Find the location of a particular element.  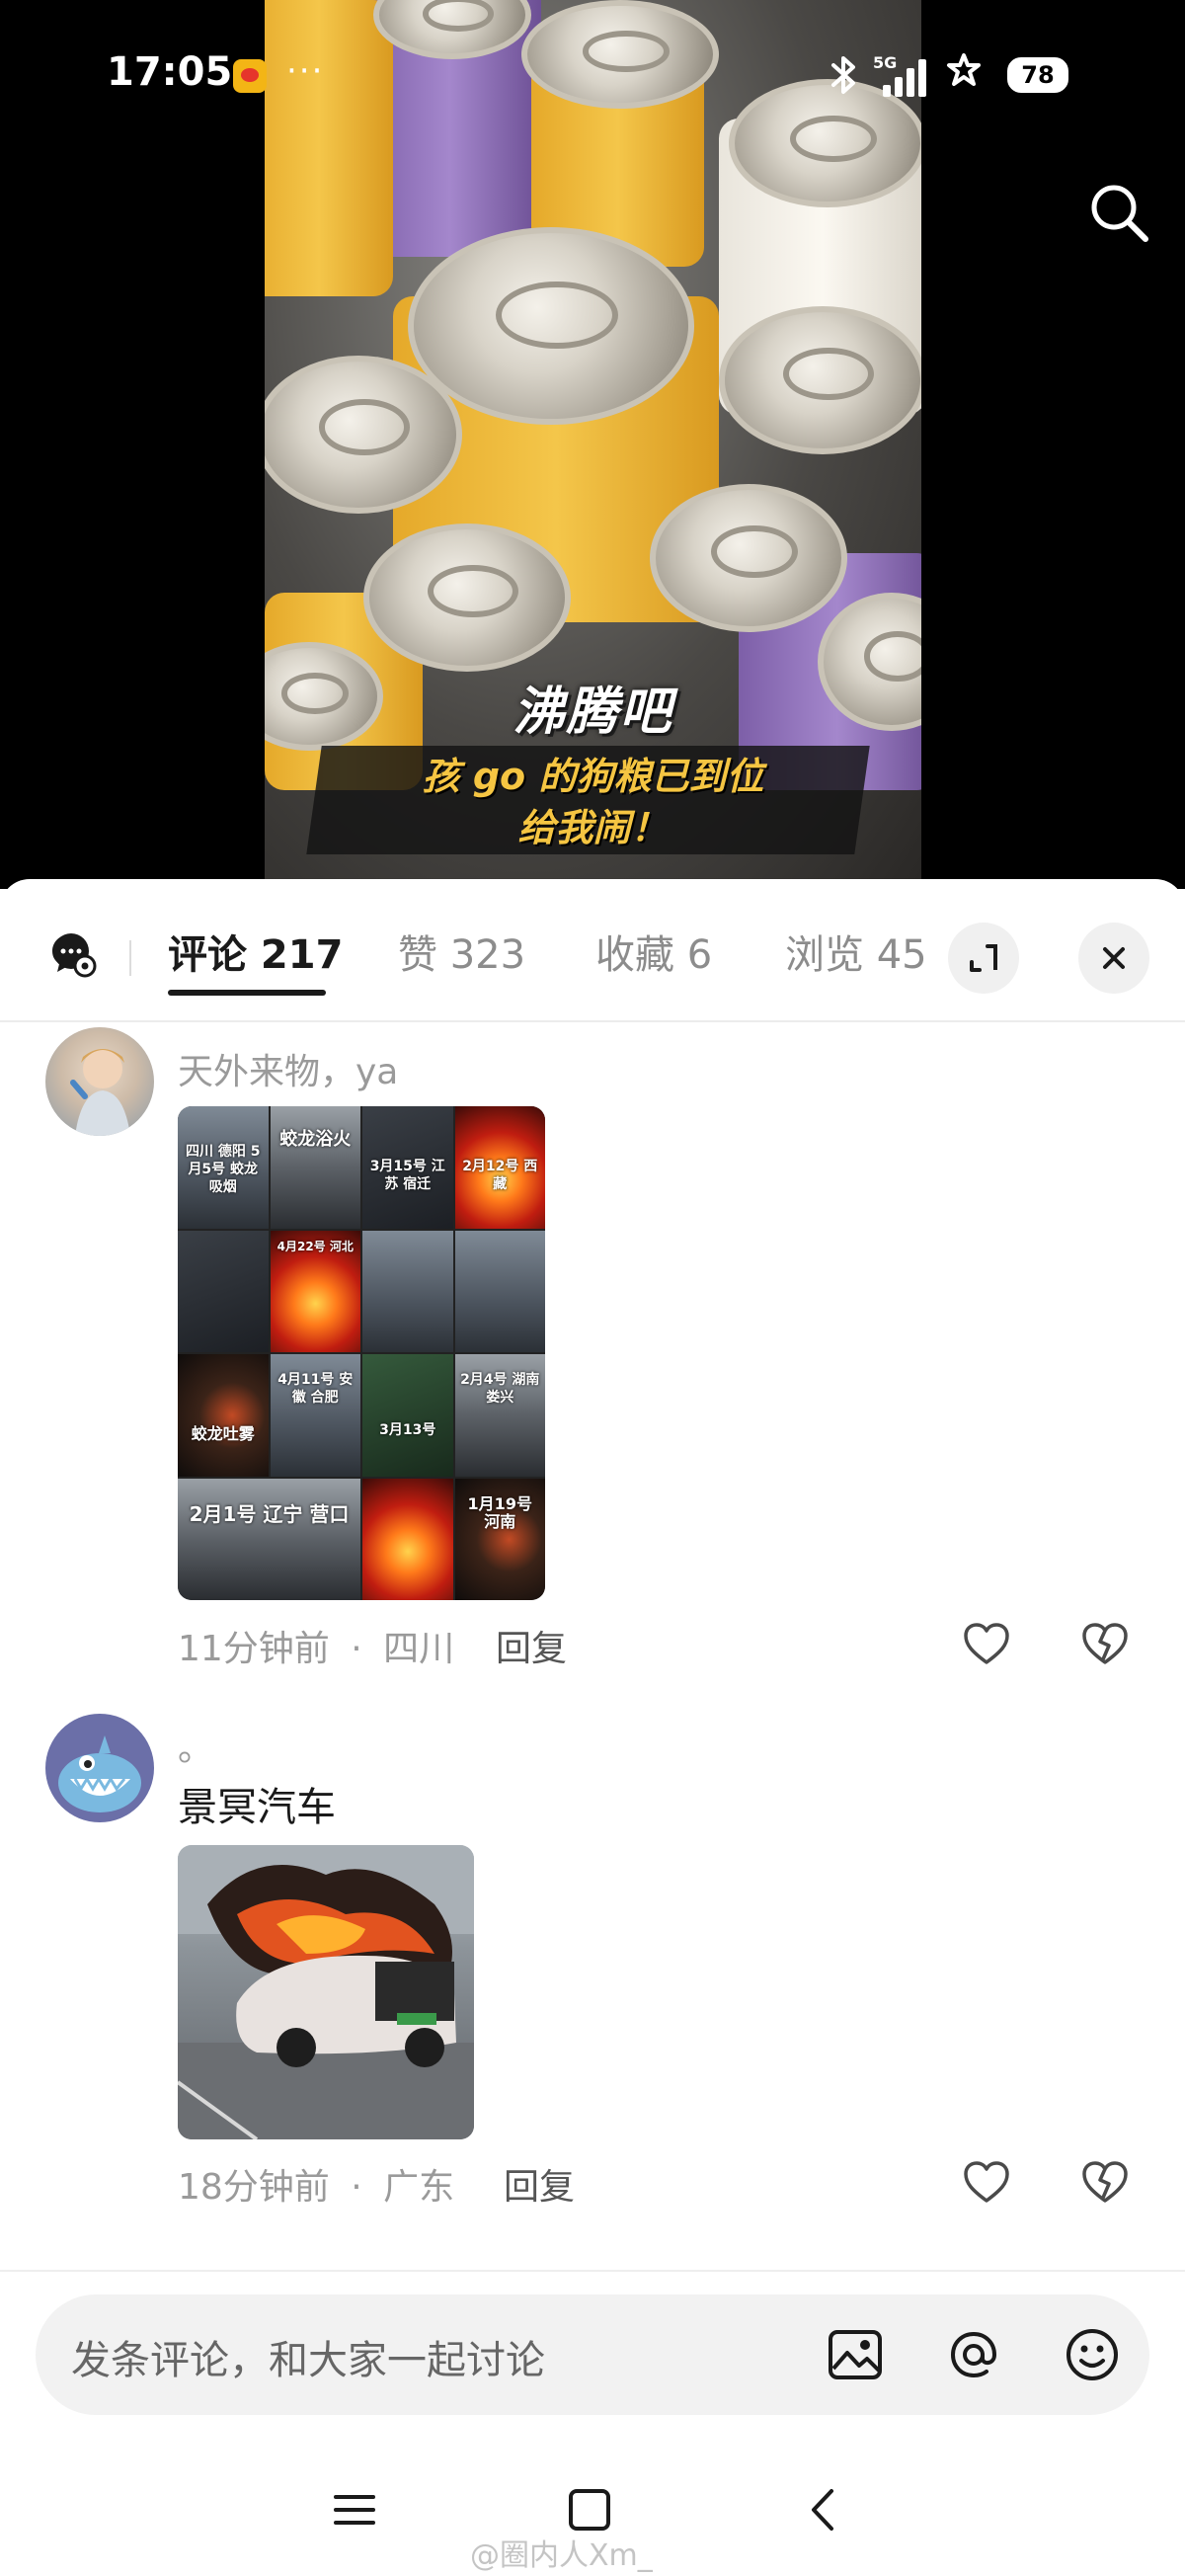

collage-tile: 2月1号 辽宁 营口 is located at coordinates (269, 1539).